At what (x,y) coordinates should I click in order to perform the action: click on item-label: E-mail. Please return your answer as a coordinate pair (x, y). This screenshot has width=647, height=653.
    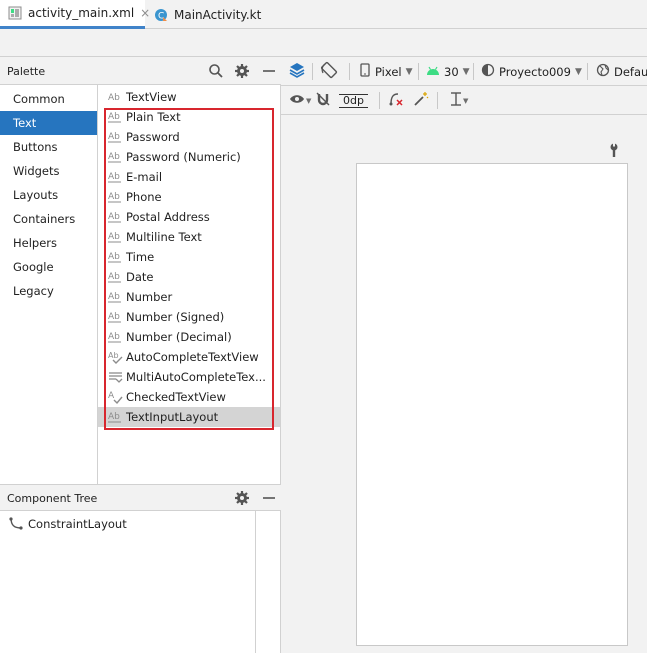
    Looking at the image, I should click on (144, 177).